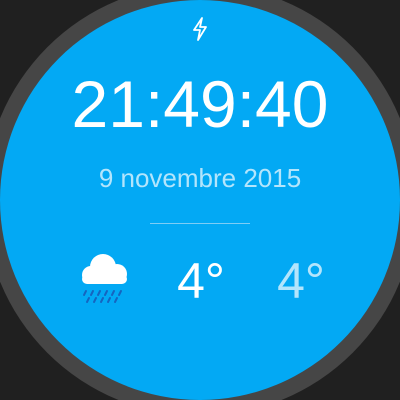 The height and width of the screenshot is (400, 400). What do you see at coordinates (200, 223) in the screenshot?
I see `divider-line` at bounding box center [200, 223].